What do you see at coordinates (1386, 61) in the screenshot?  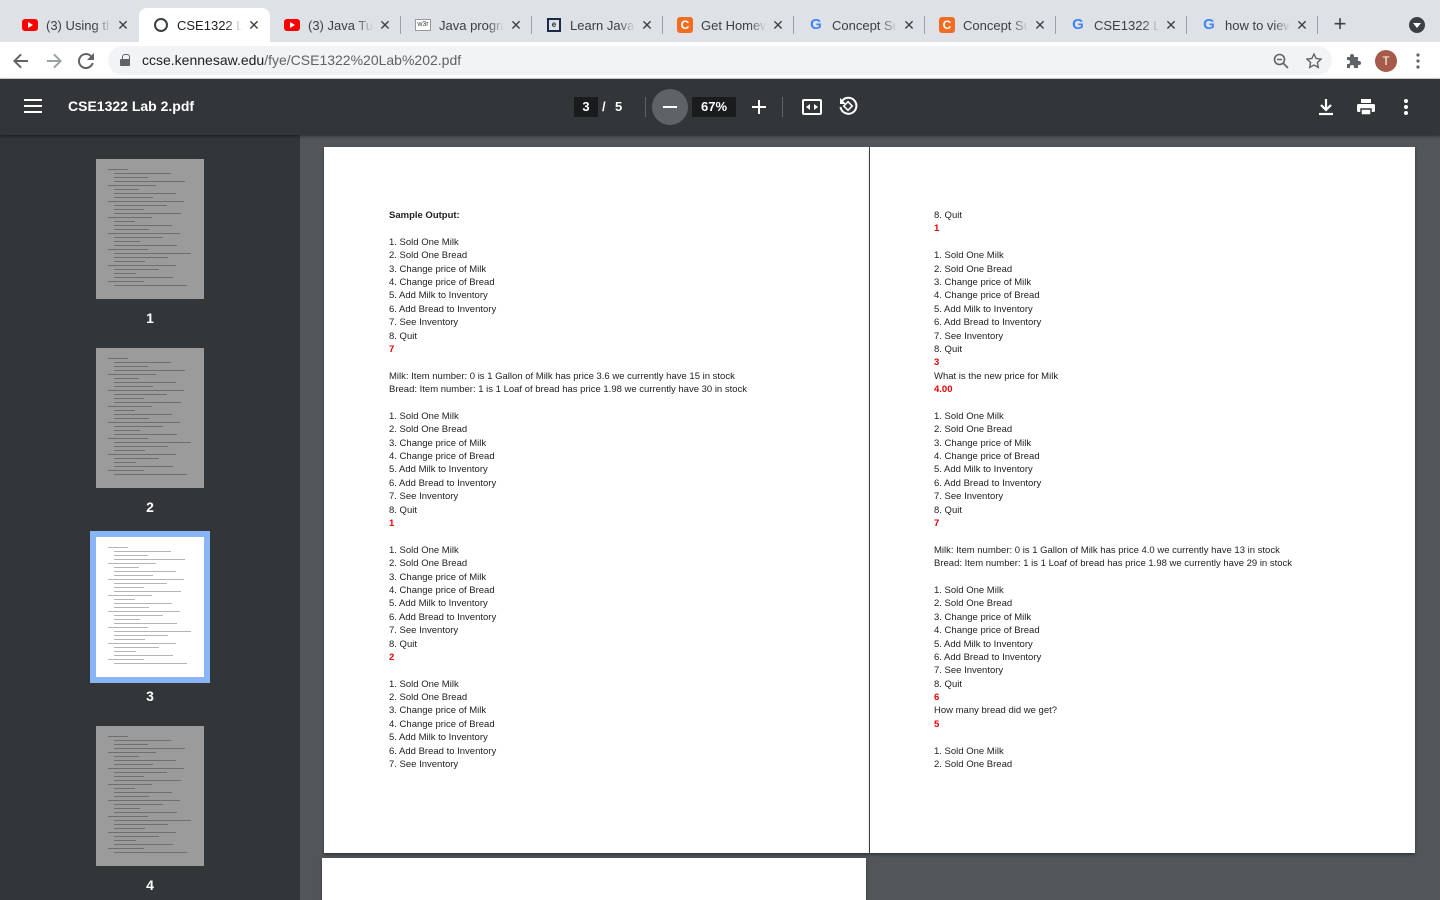 I see `profile-avatar: T` at bounding box center [1386, 61].